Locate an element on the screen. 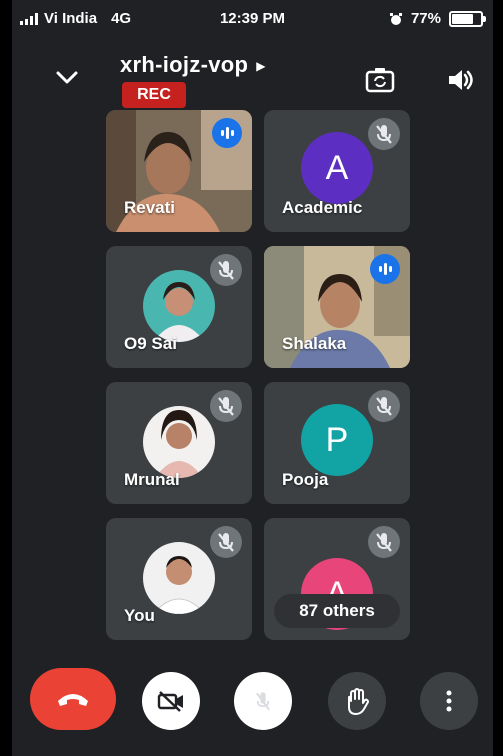  participant-tile-shalaka: Shalaka is located at coordinates (337, 307).